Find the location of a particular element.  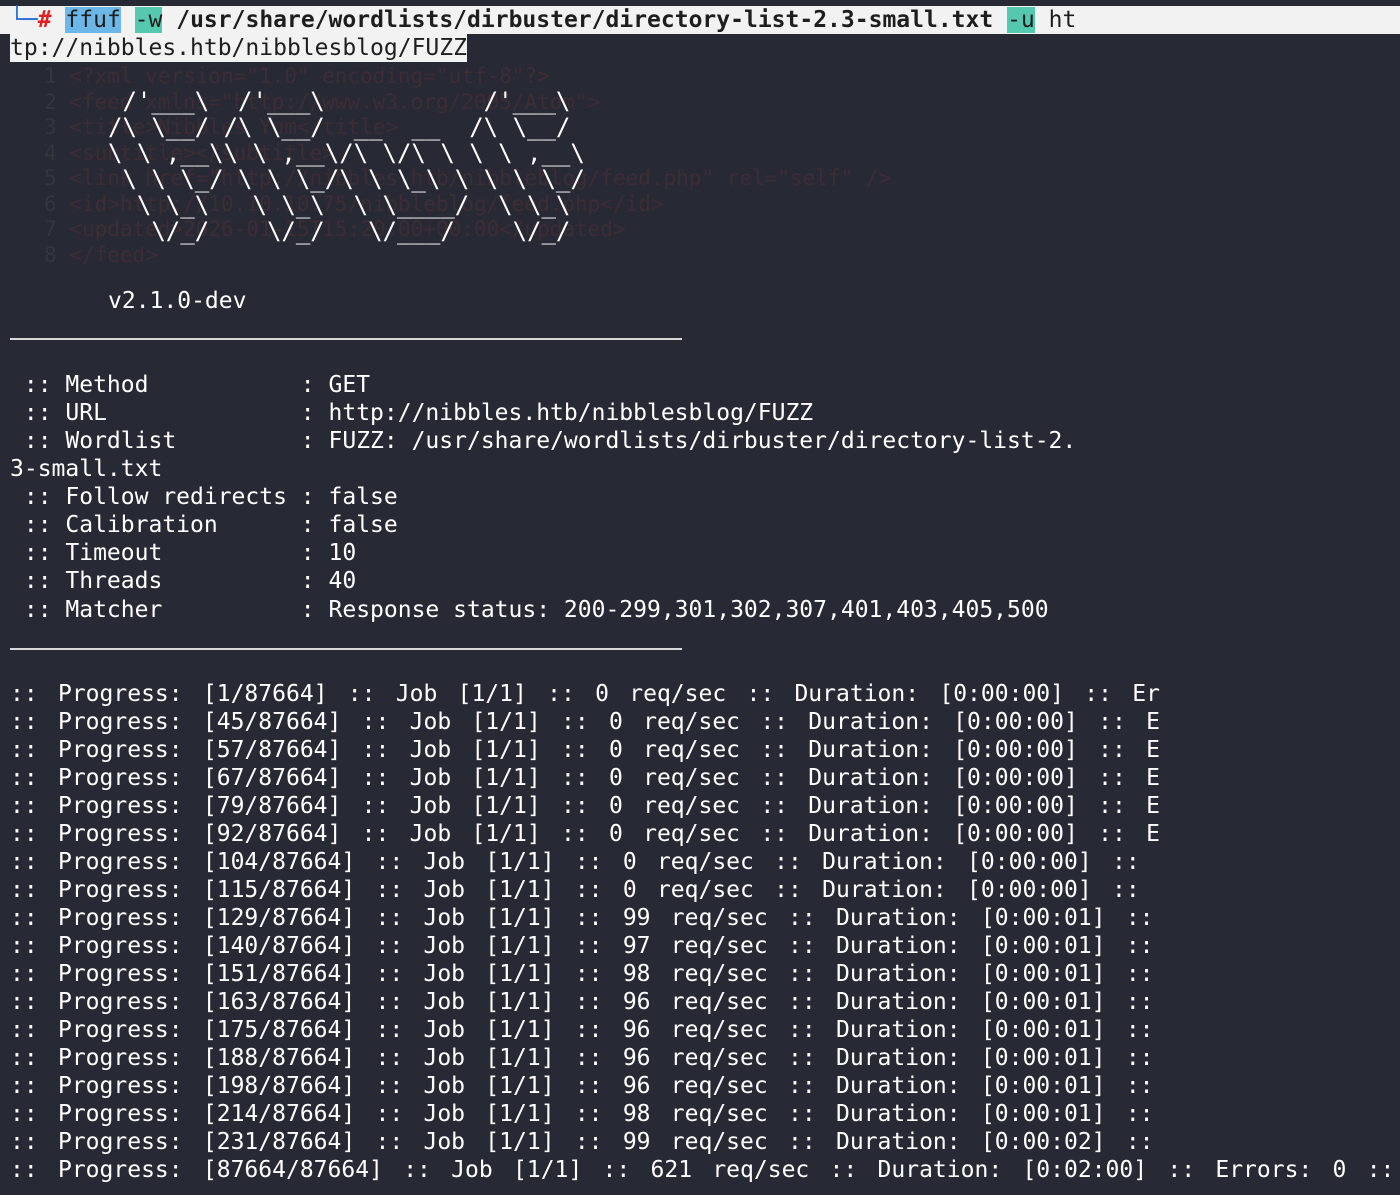

config-value: http://nibbles.htb/nibblesblog/FUZZ is located at coordinates (571, 413).